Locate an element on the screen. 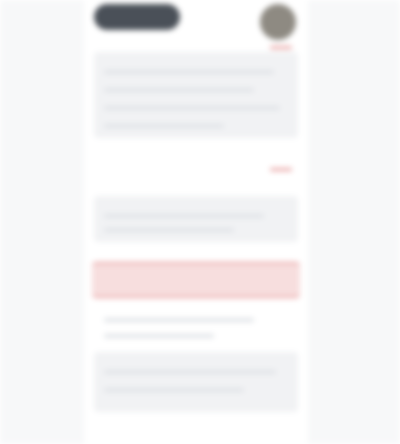 The height and width of the screenshot is (444, 400). accent-line-top is located at coordinates (281, 47).